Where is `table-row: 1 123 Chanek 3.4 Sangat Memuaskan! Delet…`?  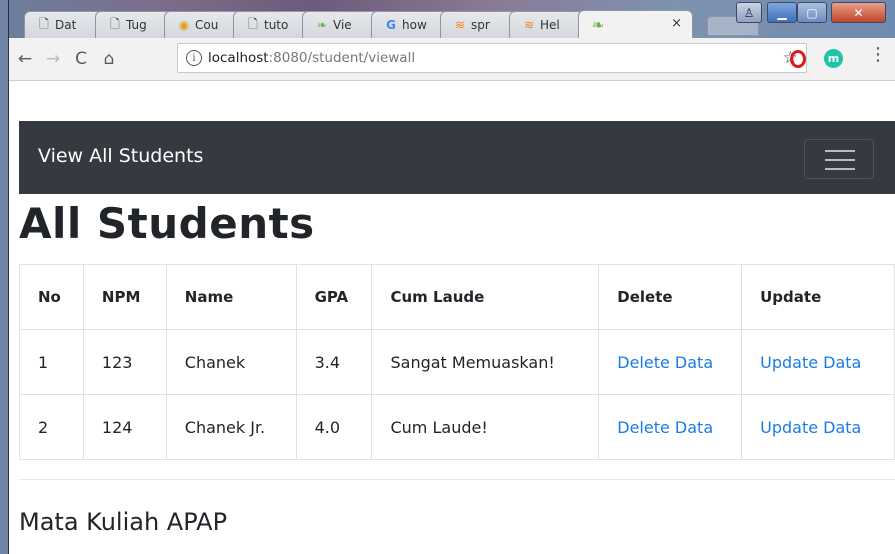
table-row: 1 123 Chanek 3.4 Sangat Memuaskan! Delet… is located at coordinates (457, 362).